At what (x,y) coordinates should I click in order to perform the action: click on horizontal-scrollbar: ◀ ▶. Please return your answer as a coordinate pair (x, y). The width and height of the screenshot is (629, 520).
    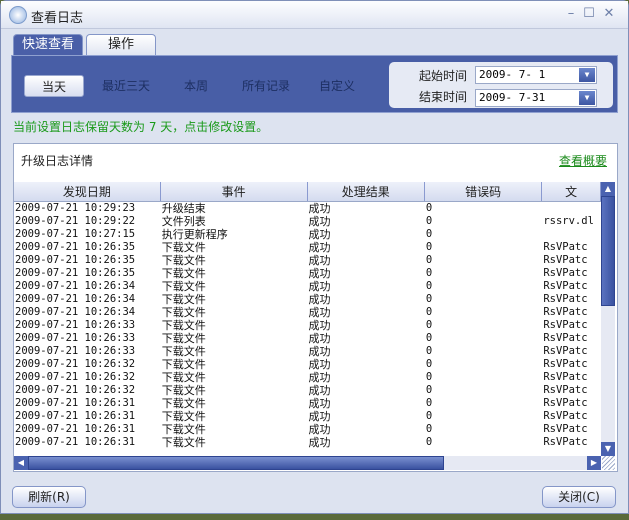
    Looking at the image, I should click on (307, 463).